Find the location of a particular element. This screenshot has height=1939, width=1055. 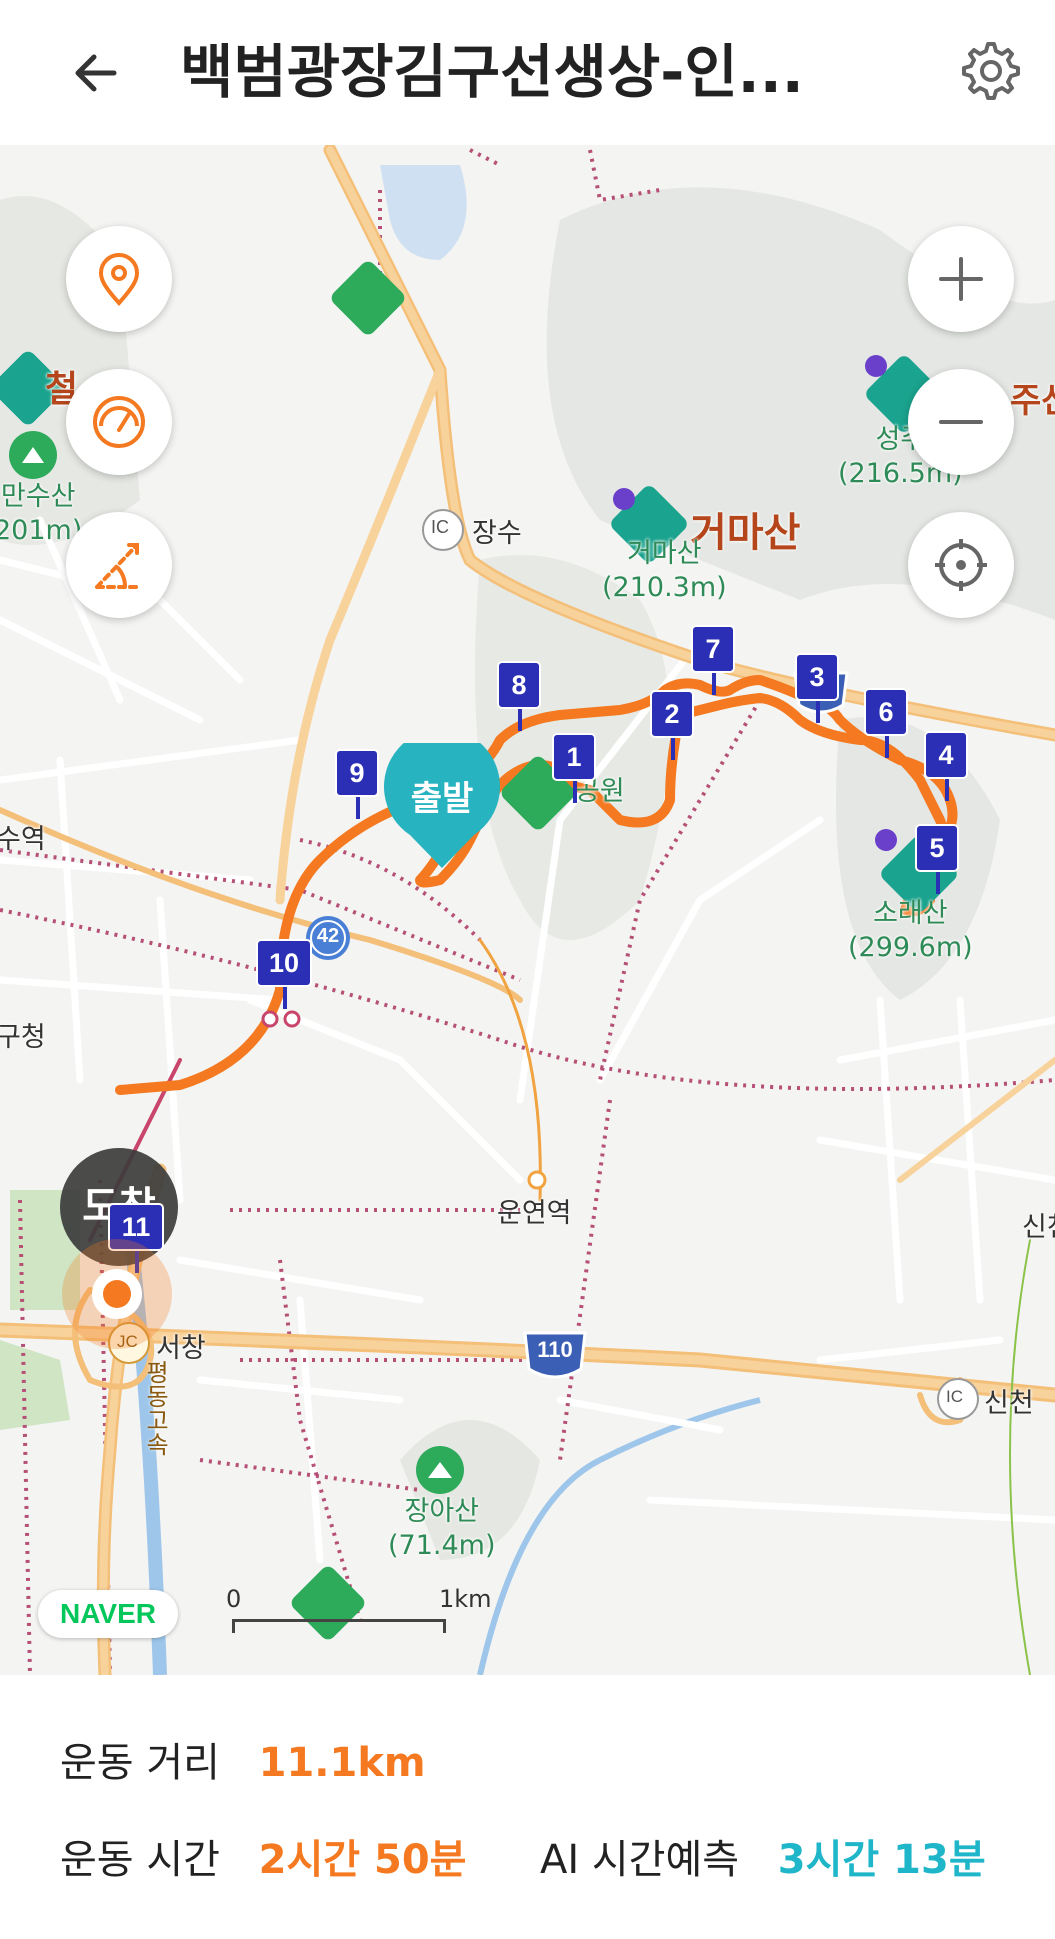

ic-badge-sincheon: IC is located at coordinates (954, 1396).